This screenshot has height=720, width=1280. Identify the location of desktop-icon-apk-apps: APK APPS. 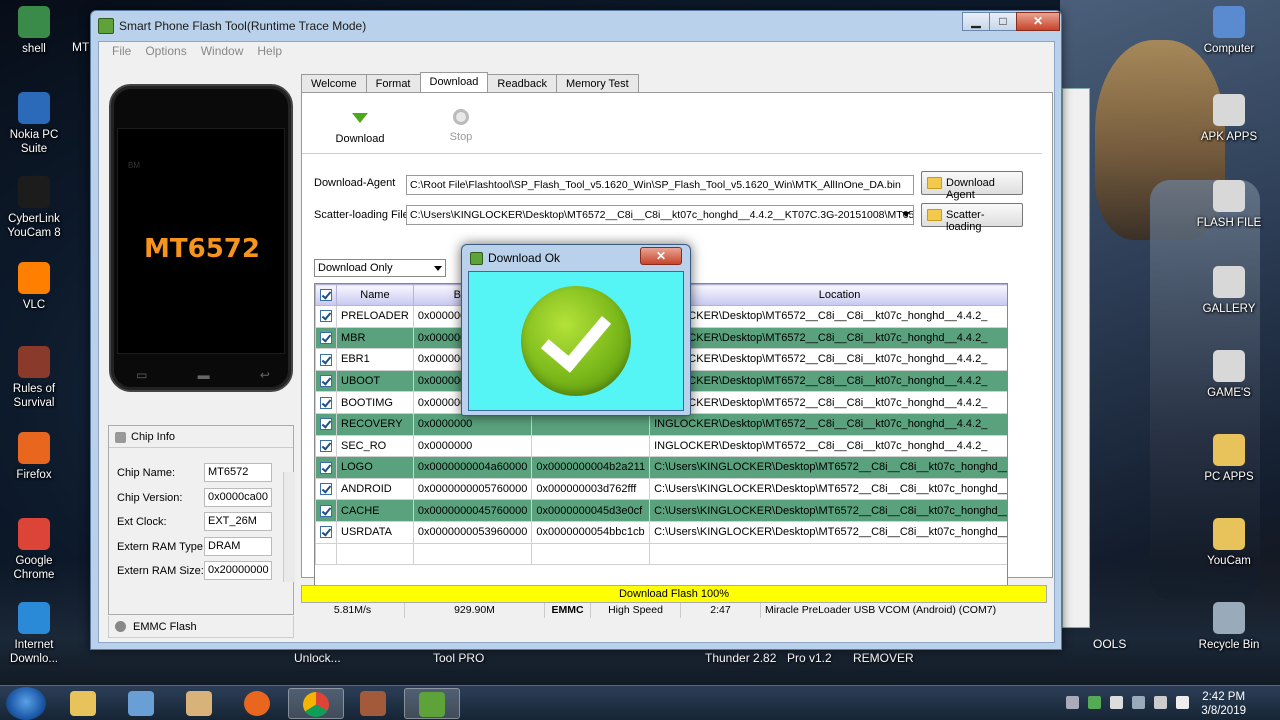
(1229, 119).